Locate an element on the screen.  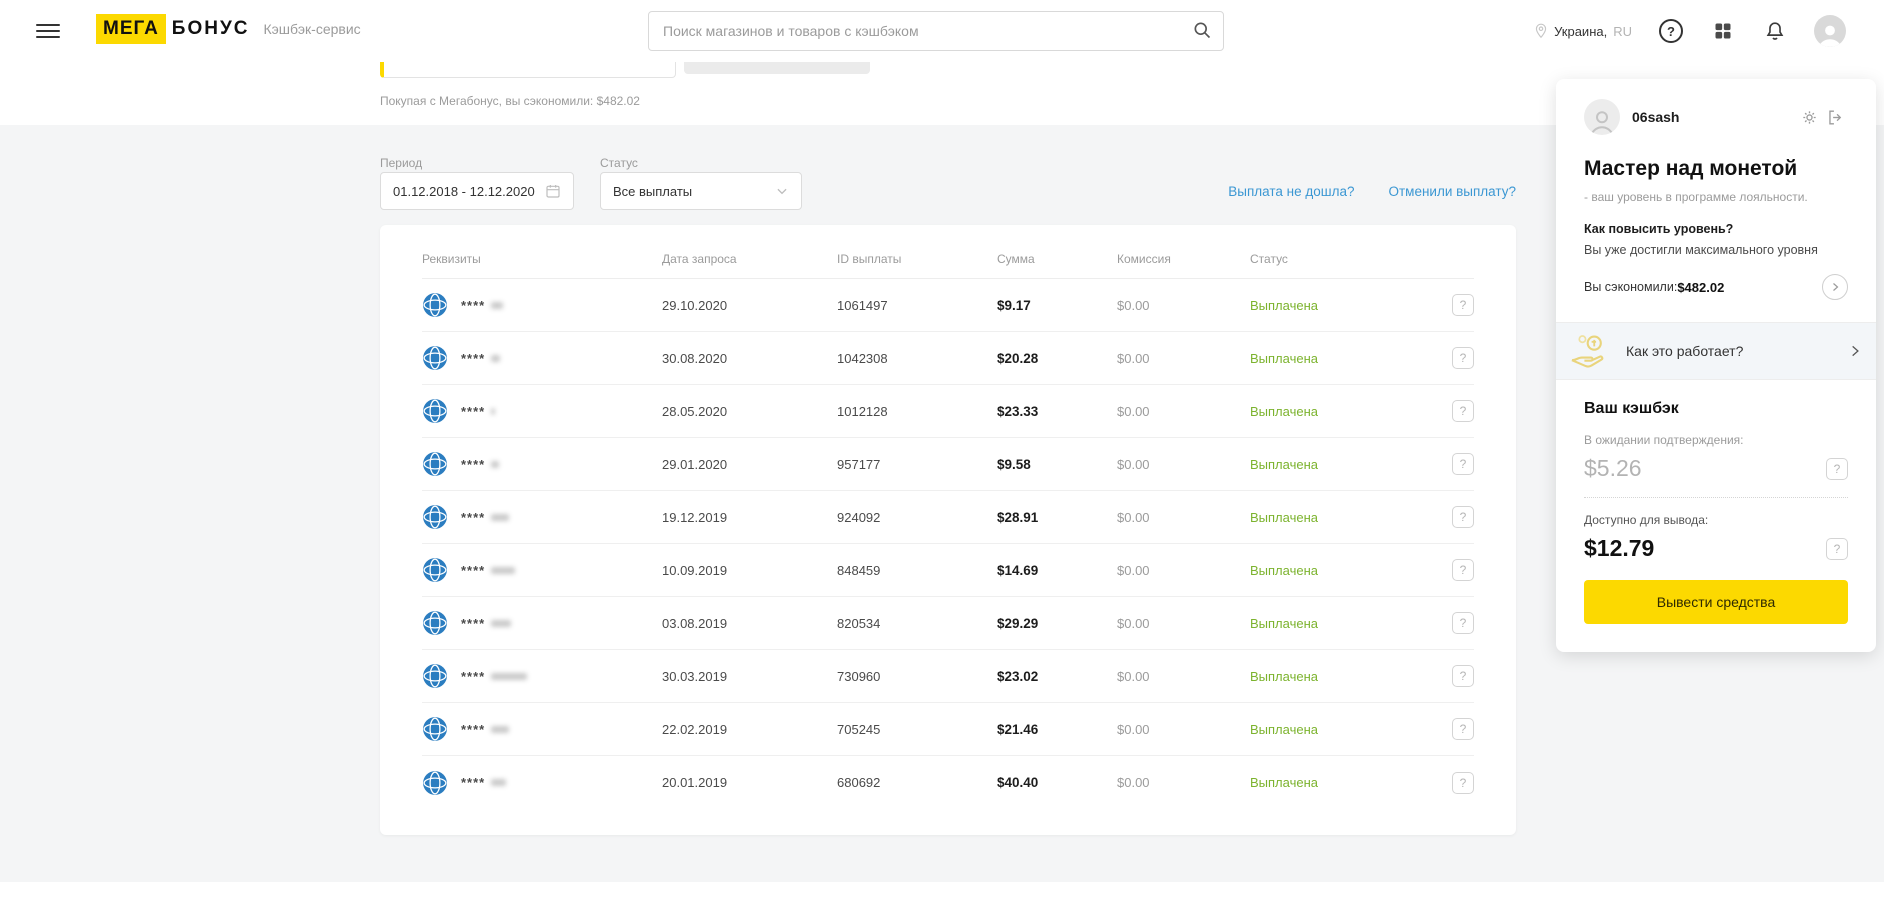
payout-id: 1012128 is located at coordinates (862, 411).